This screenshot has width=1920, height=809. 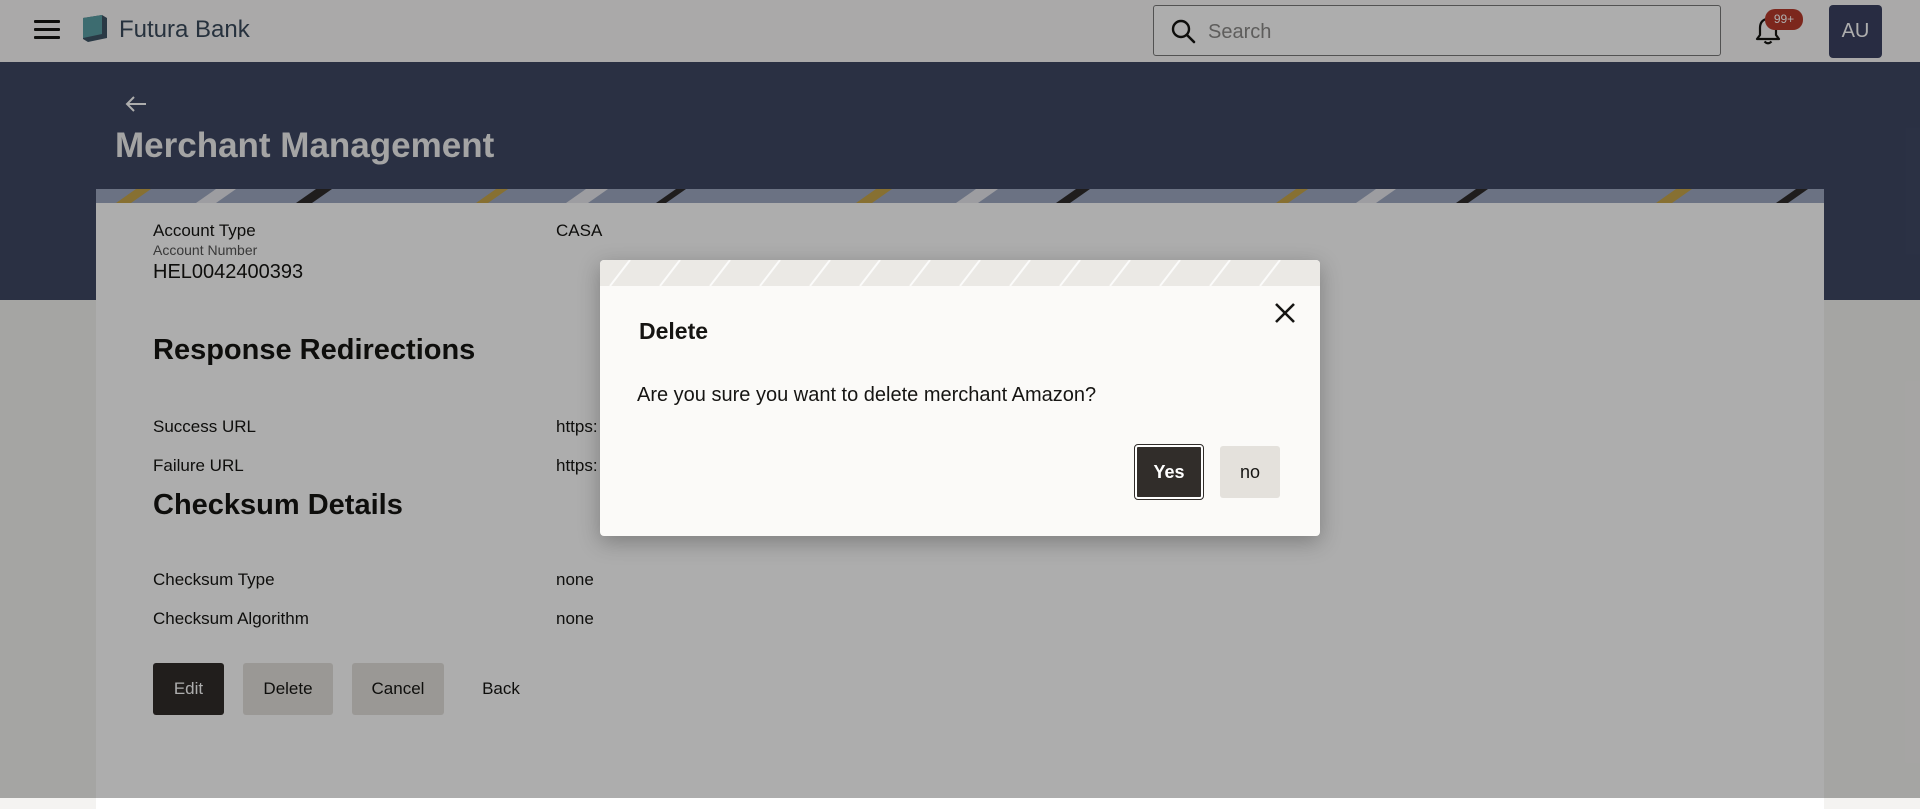 What do you see at coordinates (1285, 313) in the screenshot?
I see `close-icon` at bounding box center [1285, 313].